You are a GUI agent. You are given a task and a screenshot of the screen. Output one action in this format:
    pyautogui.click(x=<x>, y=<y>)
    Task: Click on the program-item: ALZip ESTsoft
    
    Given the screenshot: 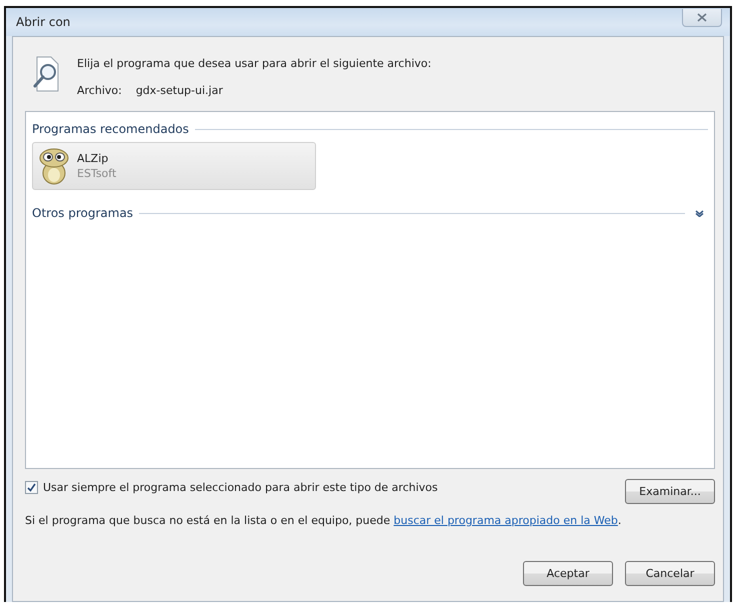 What is the action you would take?
    pyautogui.click(x=174, y=166)
    